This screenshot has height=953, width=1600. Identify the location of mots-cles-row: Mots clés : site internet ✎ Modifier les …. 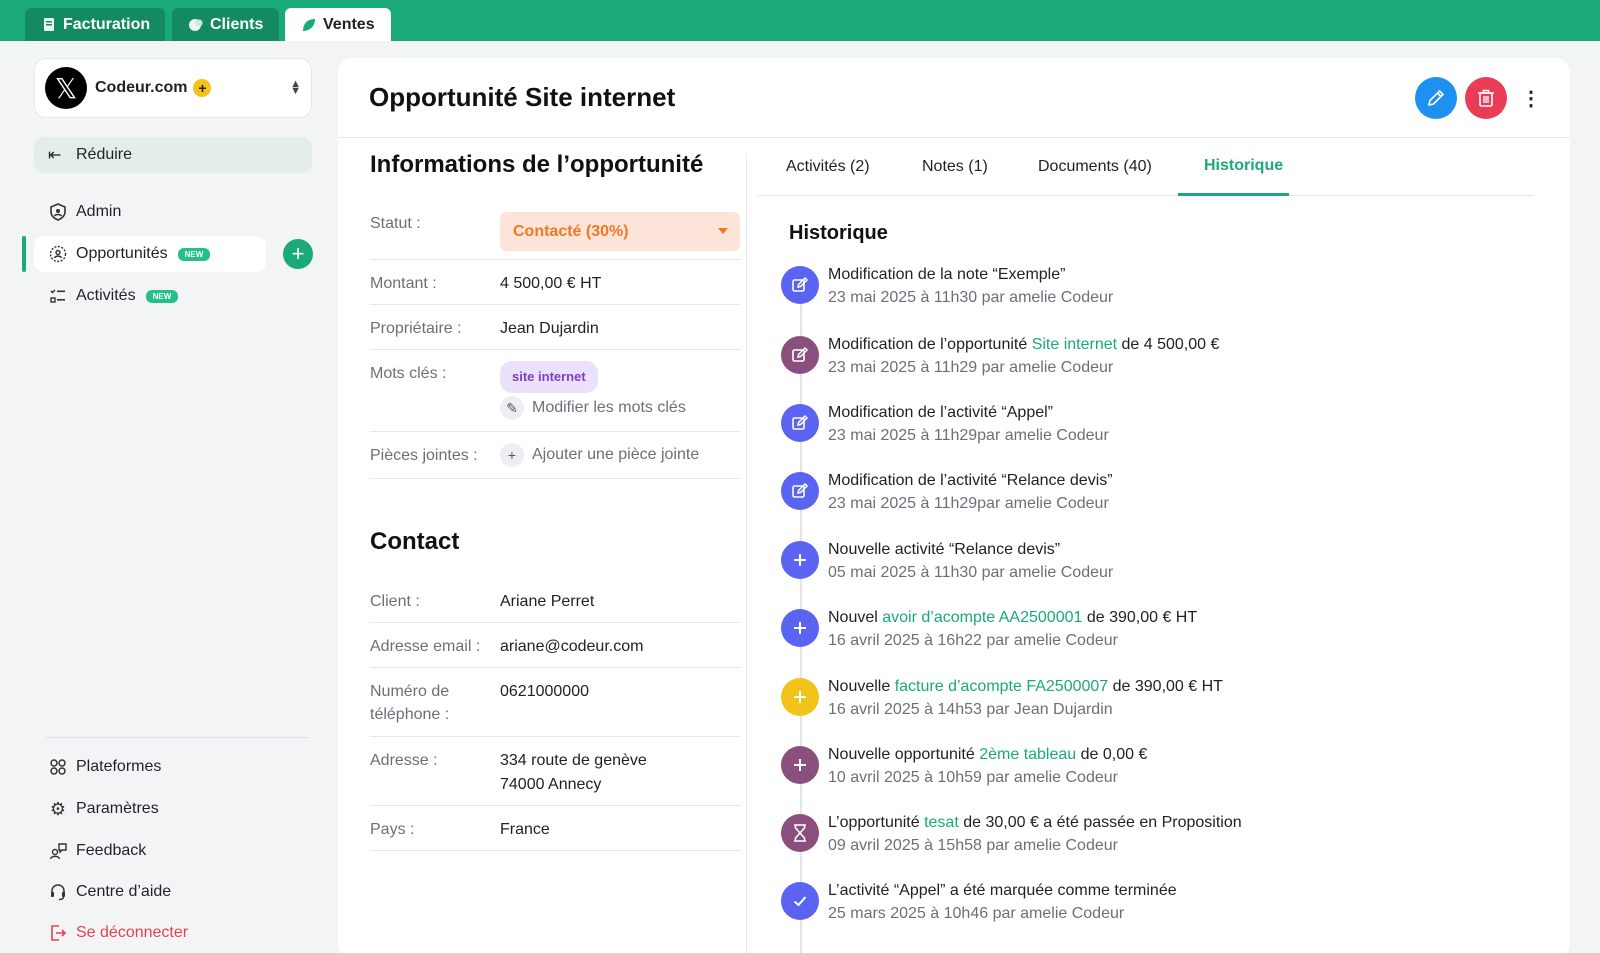
(555, 391).